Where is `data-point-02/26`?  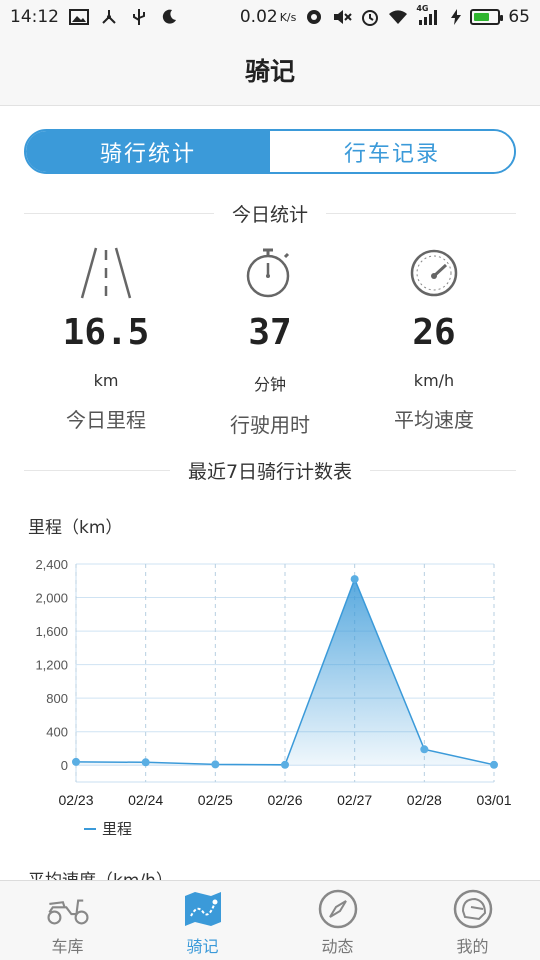 data-point-02/26 is located at coordinates (285, 764).